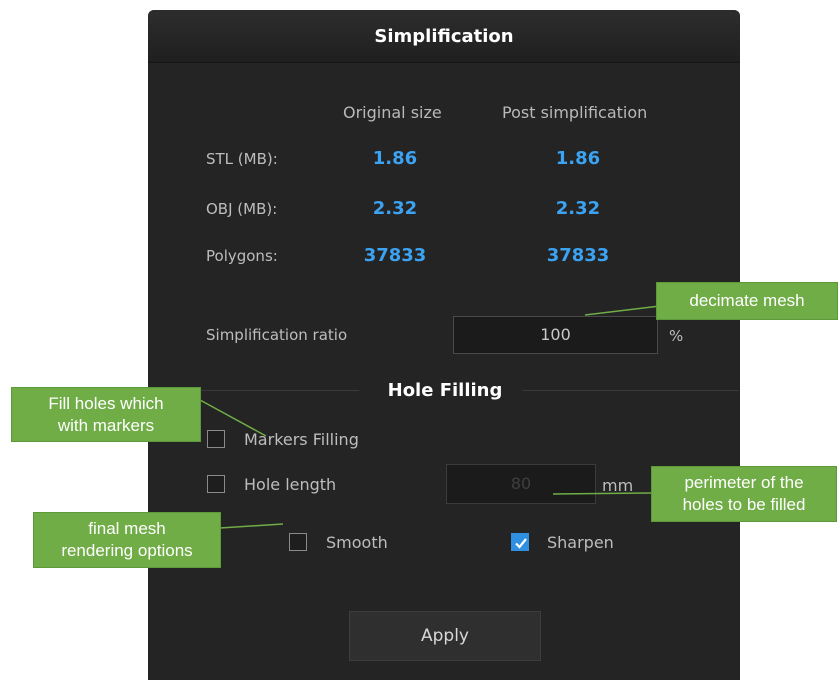 The width and height of the screenshot is (839, 680). What do you see at coordinates (277, 335) in the screenshot?
I see `simplification-ratio-label: Simplification ratio` at bounding box center [277, 335].